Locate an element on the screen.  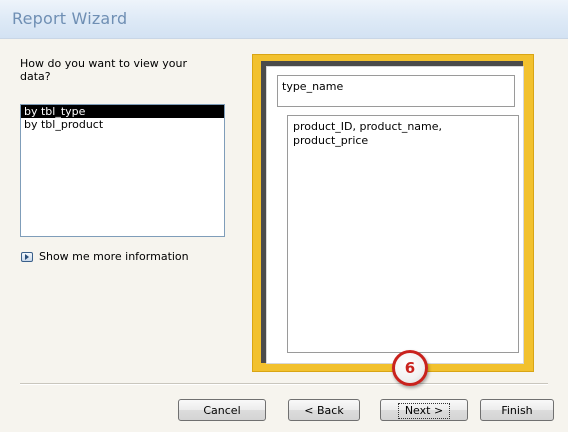
window-title: Report Wizard is located at coordinates (70, 18).